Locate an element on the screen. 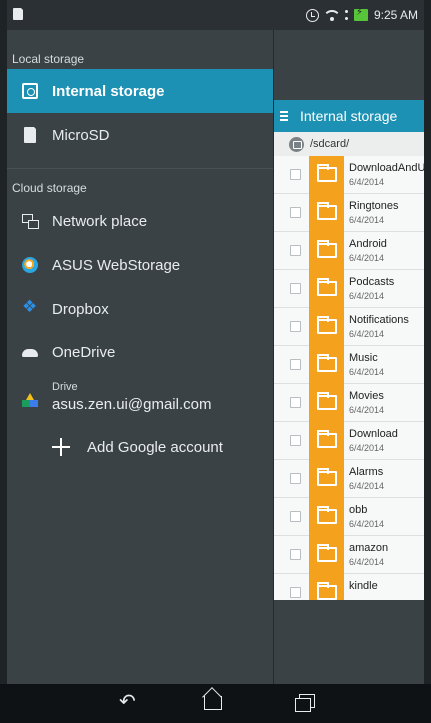  onedrive-icon is located at coordinates (30, 352).